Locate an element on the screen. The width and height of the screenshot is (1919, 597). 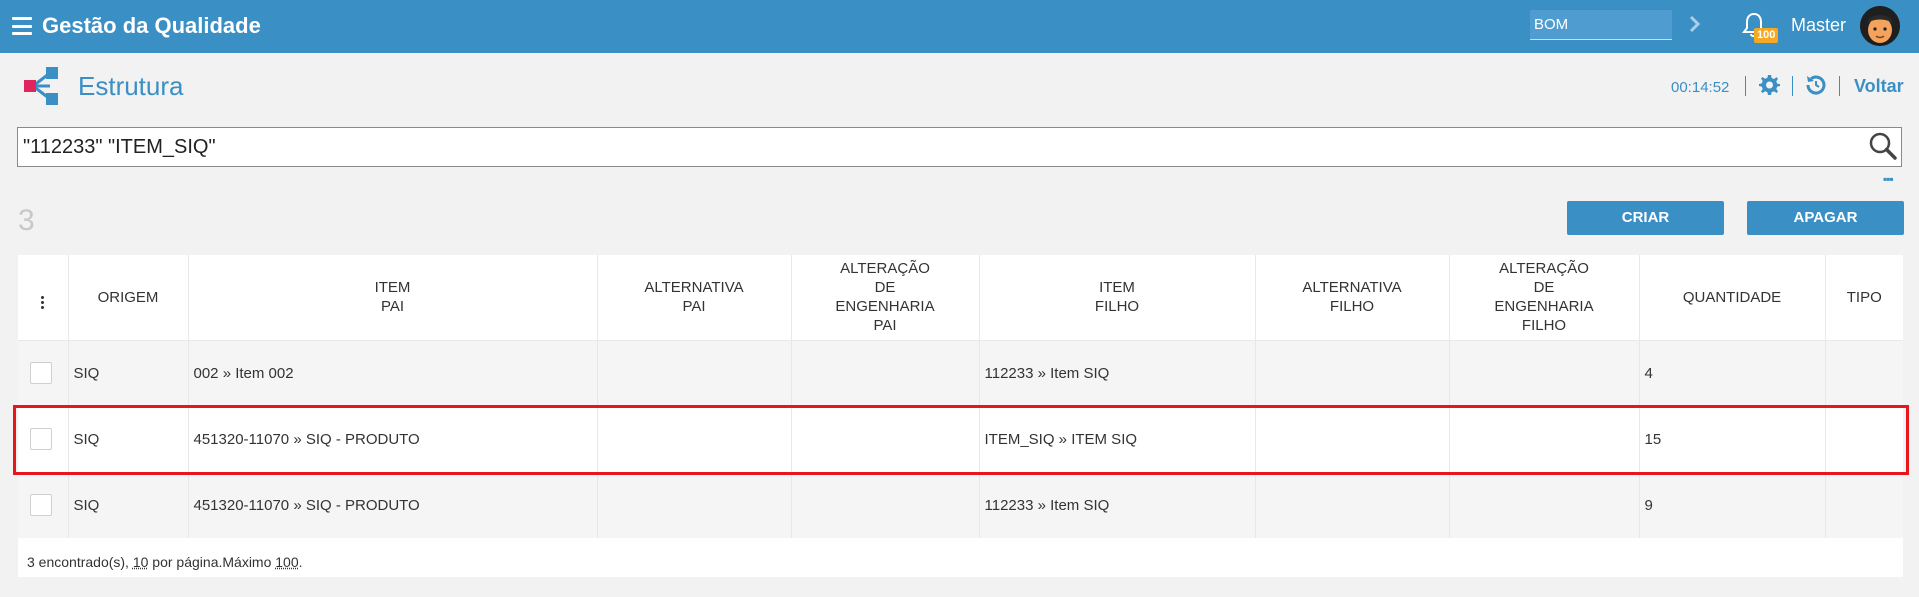
session-timer: 00:14:52 is located at coordinates (1700, 87).